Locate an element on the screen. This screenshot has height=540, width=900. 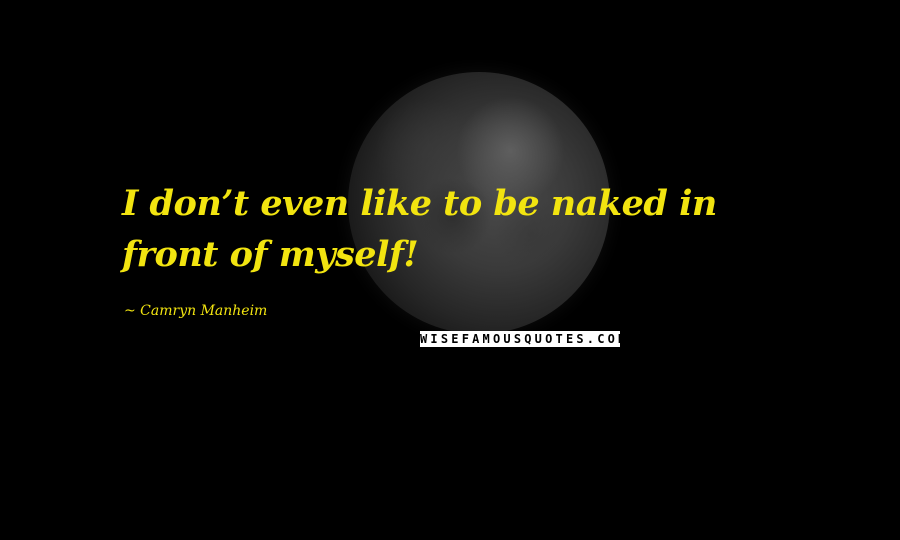
watermark-logo: WISEFAMOUSQUOTES.COM is located at coordinates (520, 339).